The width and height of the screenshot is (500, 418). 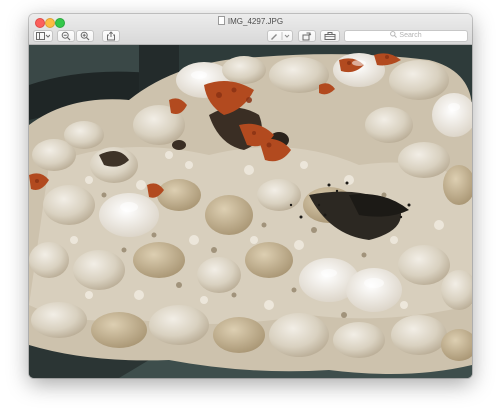 I want to click on toolbox-button, so click(x=330, y=36).